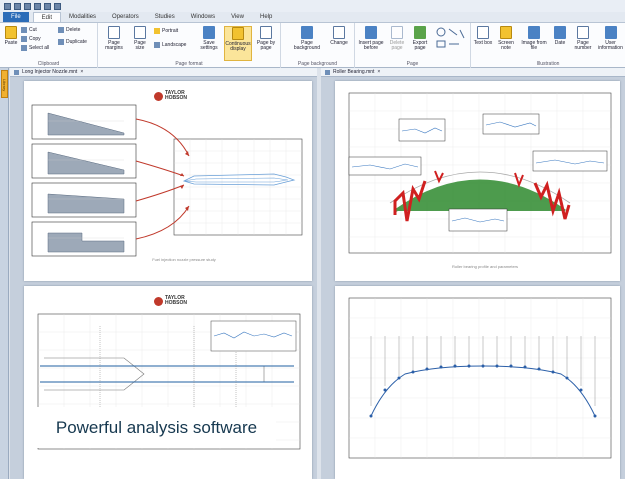 Image resolution: width=625 pixels, height=479 pixels. What do you see at coordinates (69, 30) in the screenshot?
I see `delete-button: Delete` at bounding box center [69, 30].